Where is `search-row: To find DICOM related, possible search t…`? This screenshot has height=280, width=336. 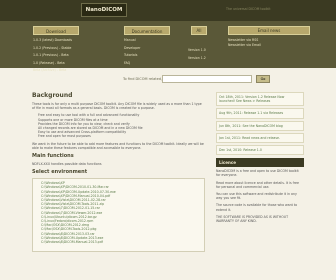 search-row: To find DICOM related, possible search t… is located at coordinates (168, 79).